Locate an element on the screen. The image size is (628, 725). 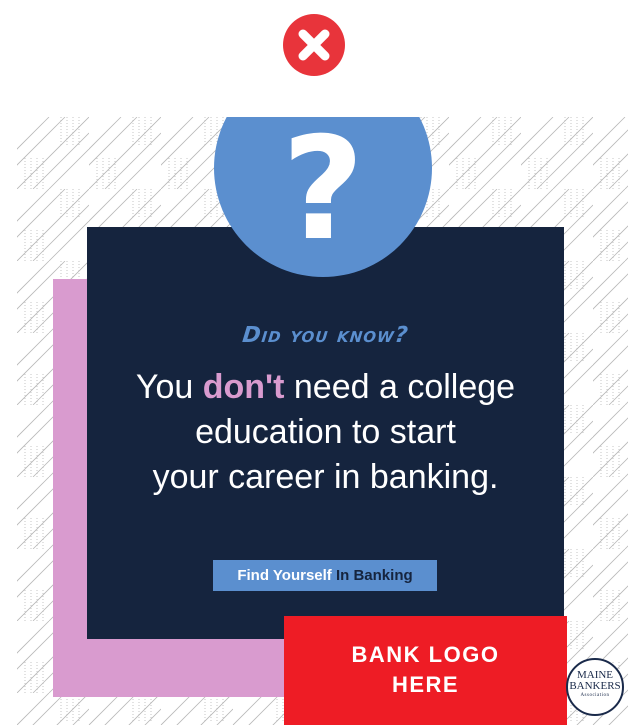
headline-line-1-pre: You is located at coordinates (169, 387).